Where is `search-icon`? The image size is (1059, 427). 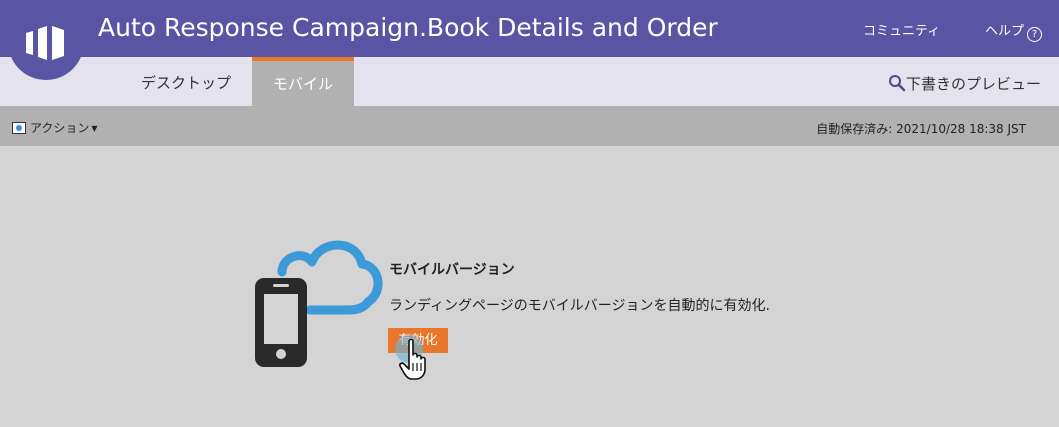
search-icon is located at coordinates (897, 83).